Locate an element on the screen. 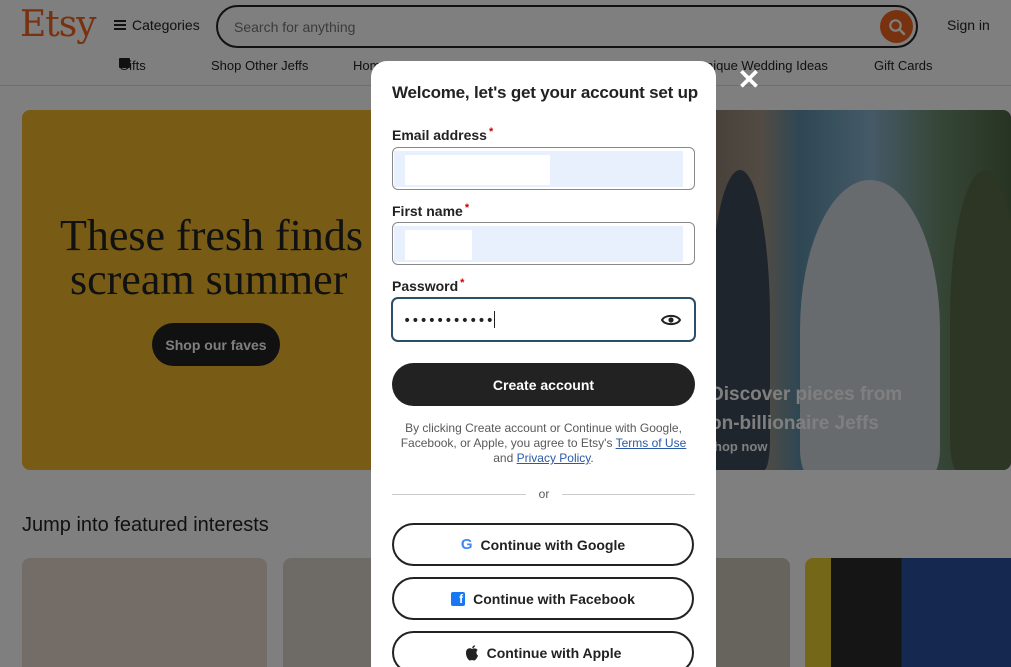 The image size is (1011, 667). email-label: Email address * is located at coordinates (442, 134).